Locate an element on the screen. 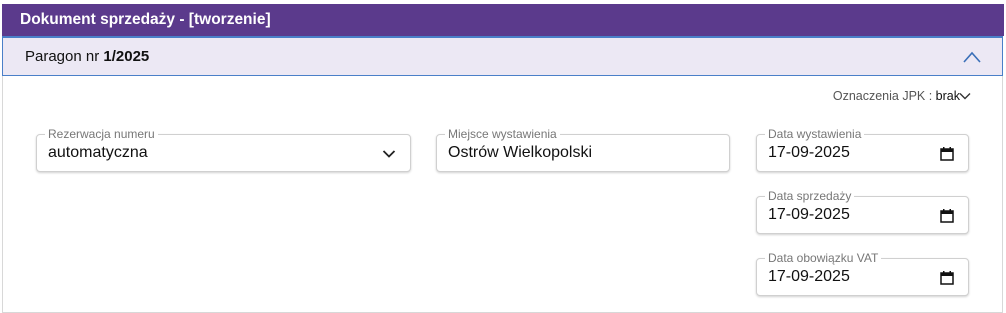  chevron-up-icon is located at coordinates (972, 57).